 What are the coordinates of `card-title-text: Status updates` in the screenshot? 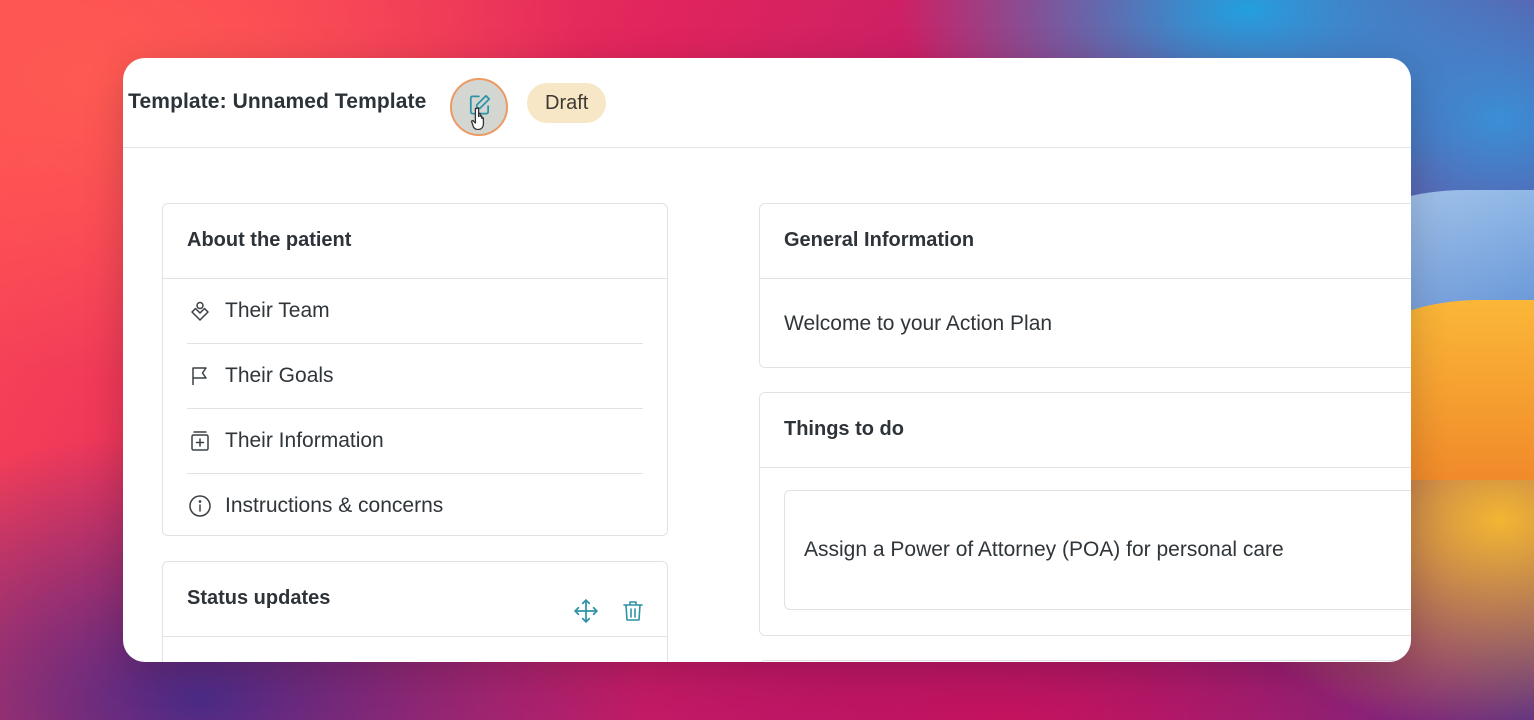 It's located at (259, 598).